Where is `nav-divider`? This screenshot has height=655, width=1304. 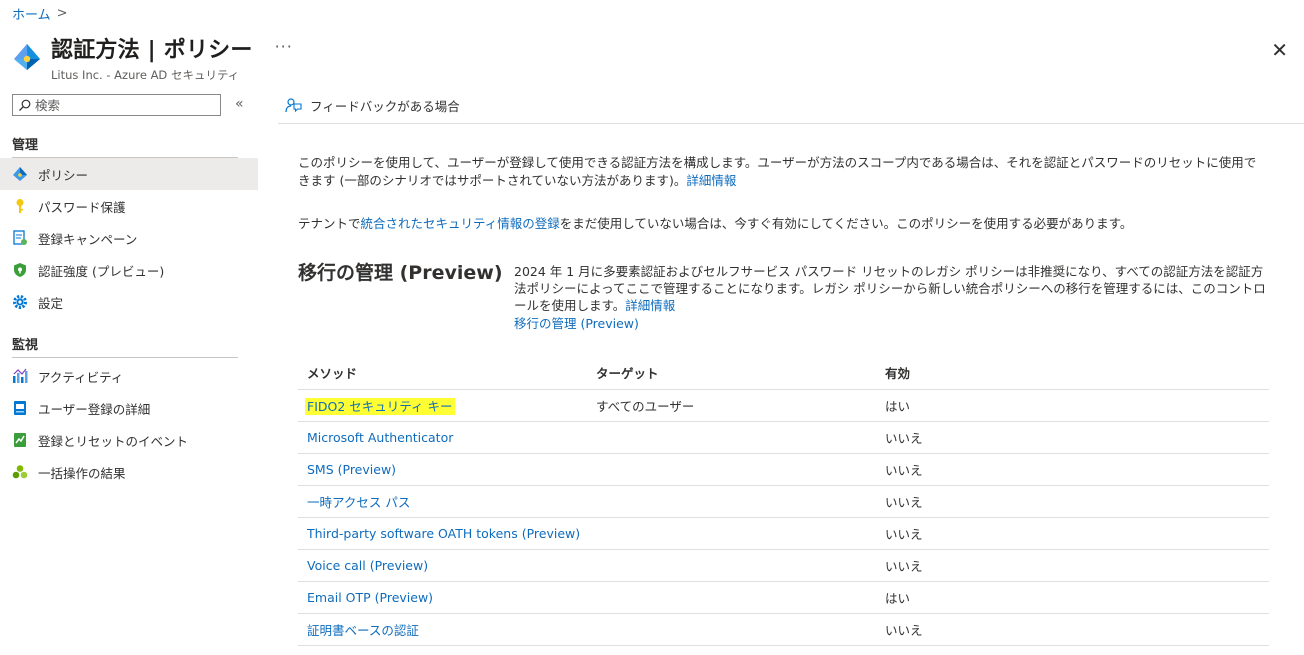
nav-divider is located at coordinates (125, 357).